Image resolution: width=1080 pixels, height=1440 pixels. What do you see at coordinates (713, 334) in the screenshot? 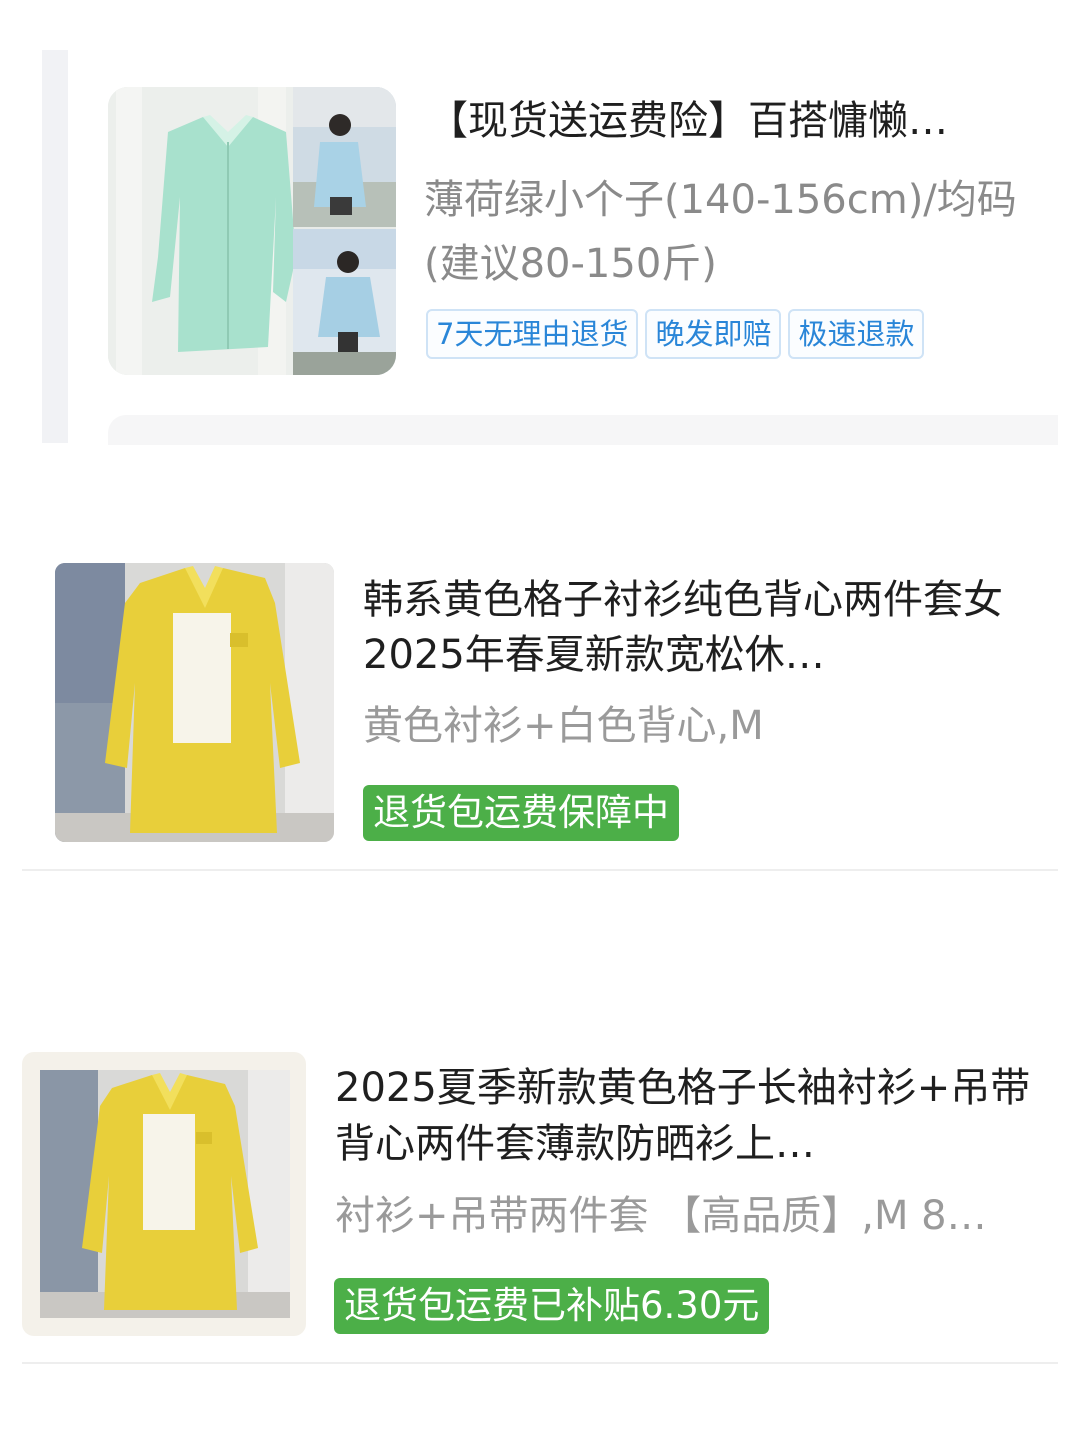
I see `service-tag: 晚发即赔` at bounding box center [713, 334].